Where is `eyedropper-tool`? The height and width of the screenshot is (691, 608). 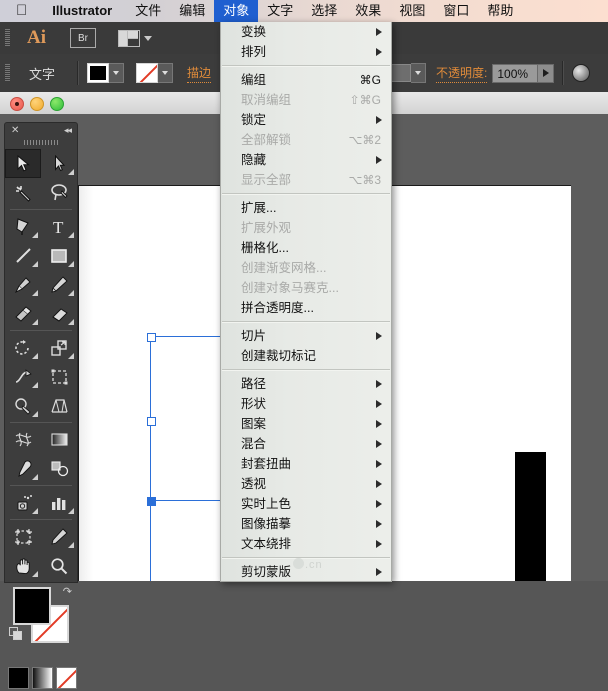
eyedropper-tool is located at coordinates (23, 468).